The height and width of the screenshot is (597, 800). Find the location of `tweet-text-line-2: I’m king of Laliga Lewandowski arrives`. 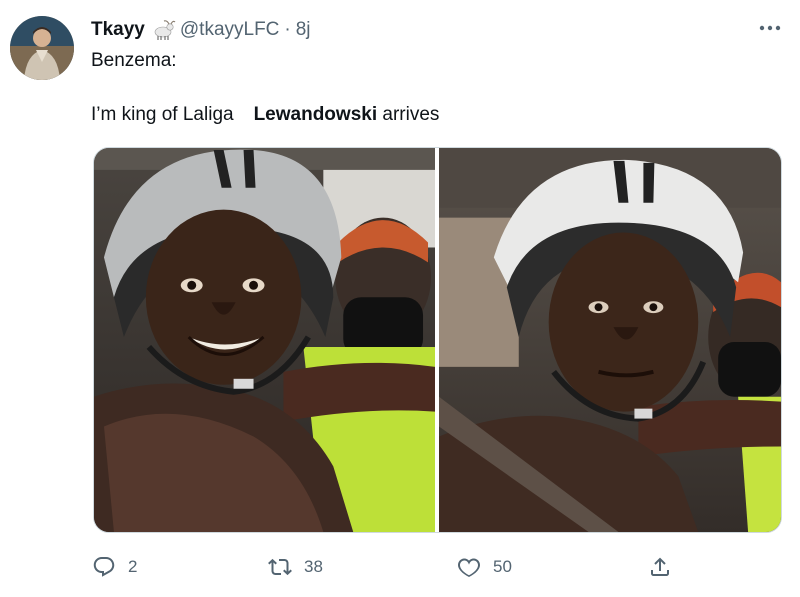

tweet-text-line-2: I’m king of Laliga Lewandowski arrives is located at coordinates (265, 115).